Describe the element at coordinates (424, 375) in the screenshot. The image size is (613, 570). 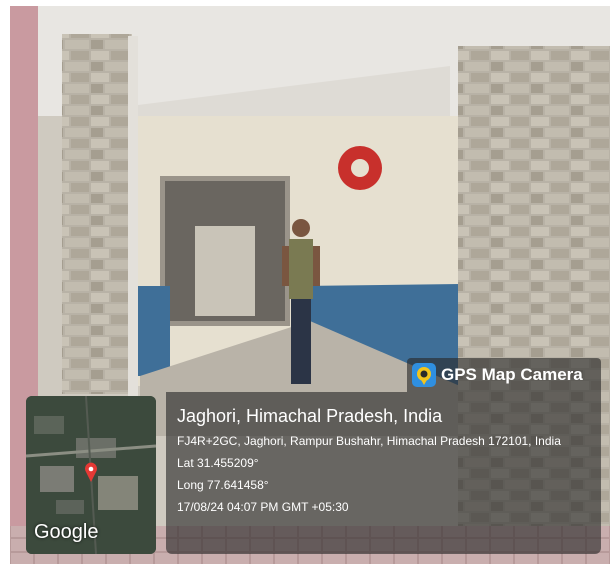
I see `gps-map-camera-app-icon` at that location.